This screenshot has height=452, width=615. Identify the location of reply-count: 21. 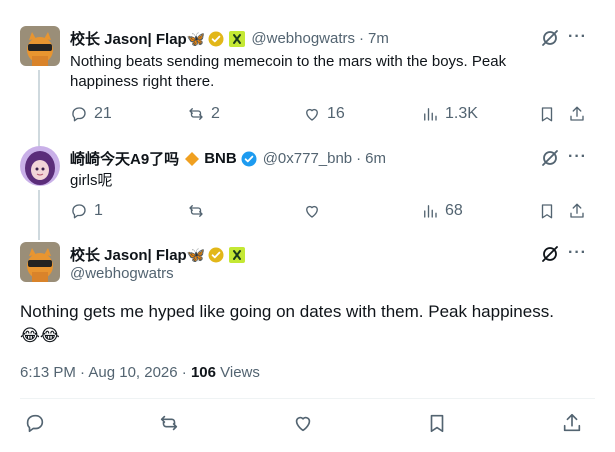
(103, 113).